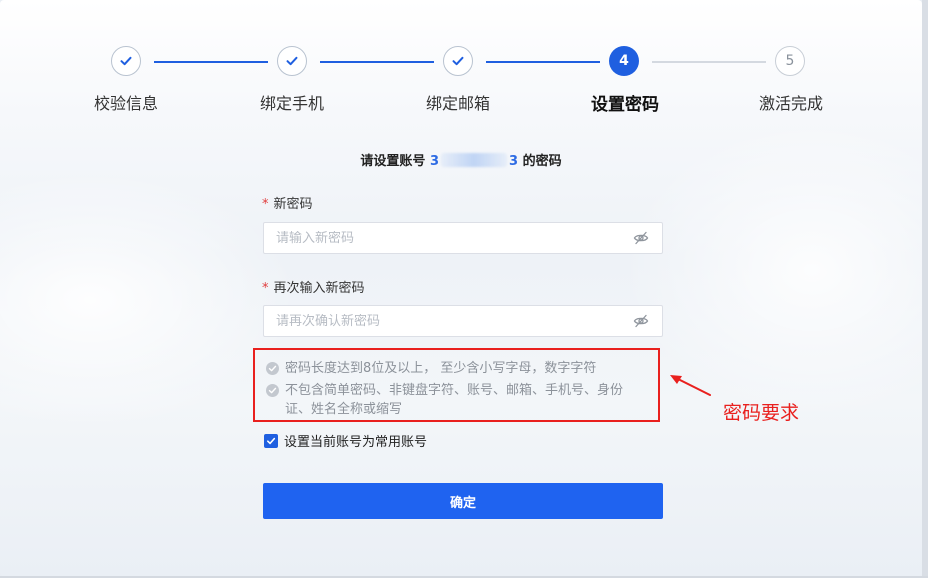 This screenshot has width=928, height=578. I want to click on account-start: 3, so click(434, 161).